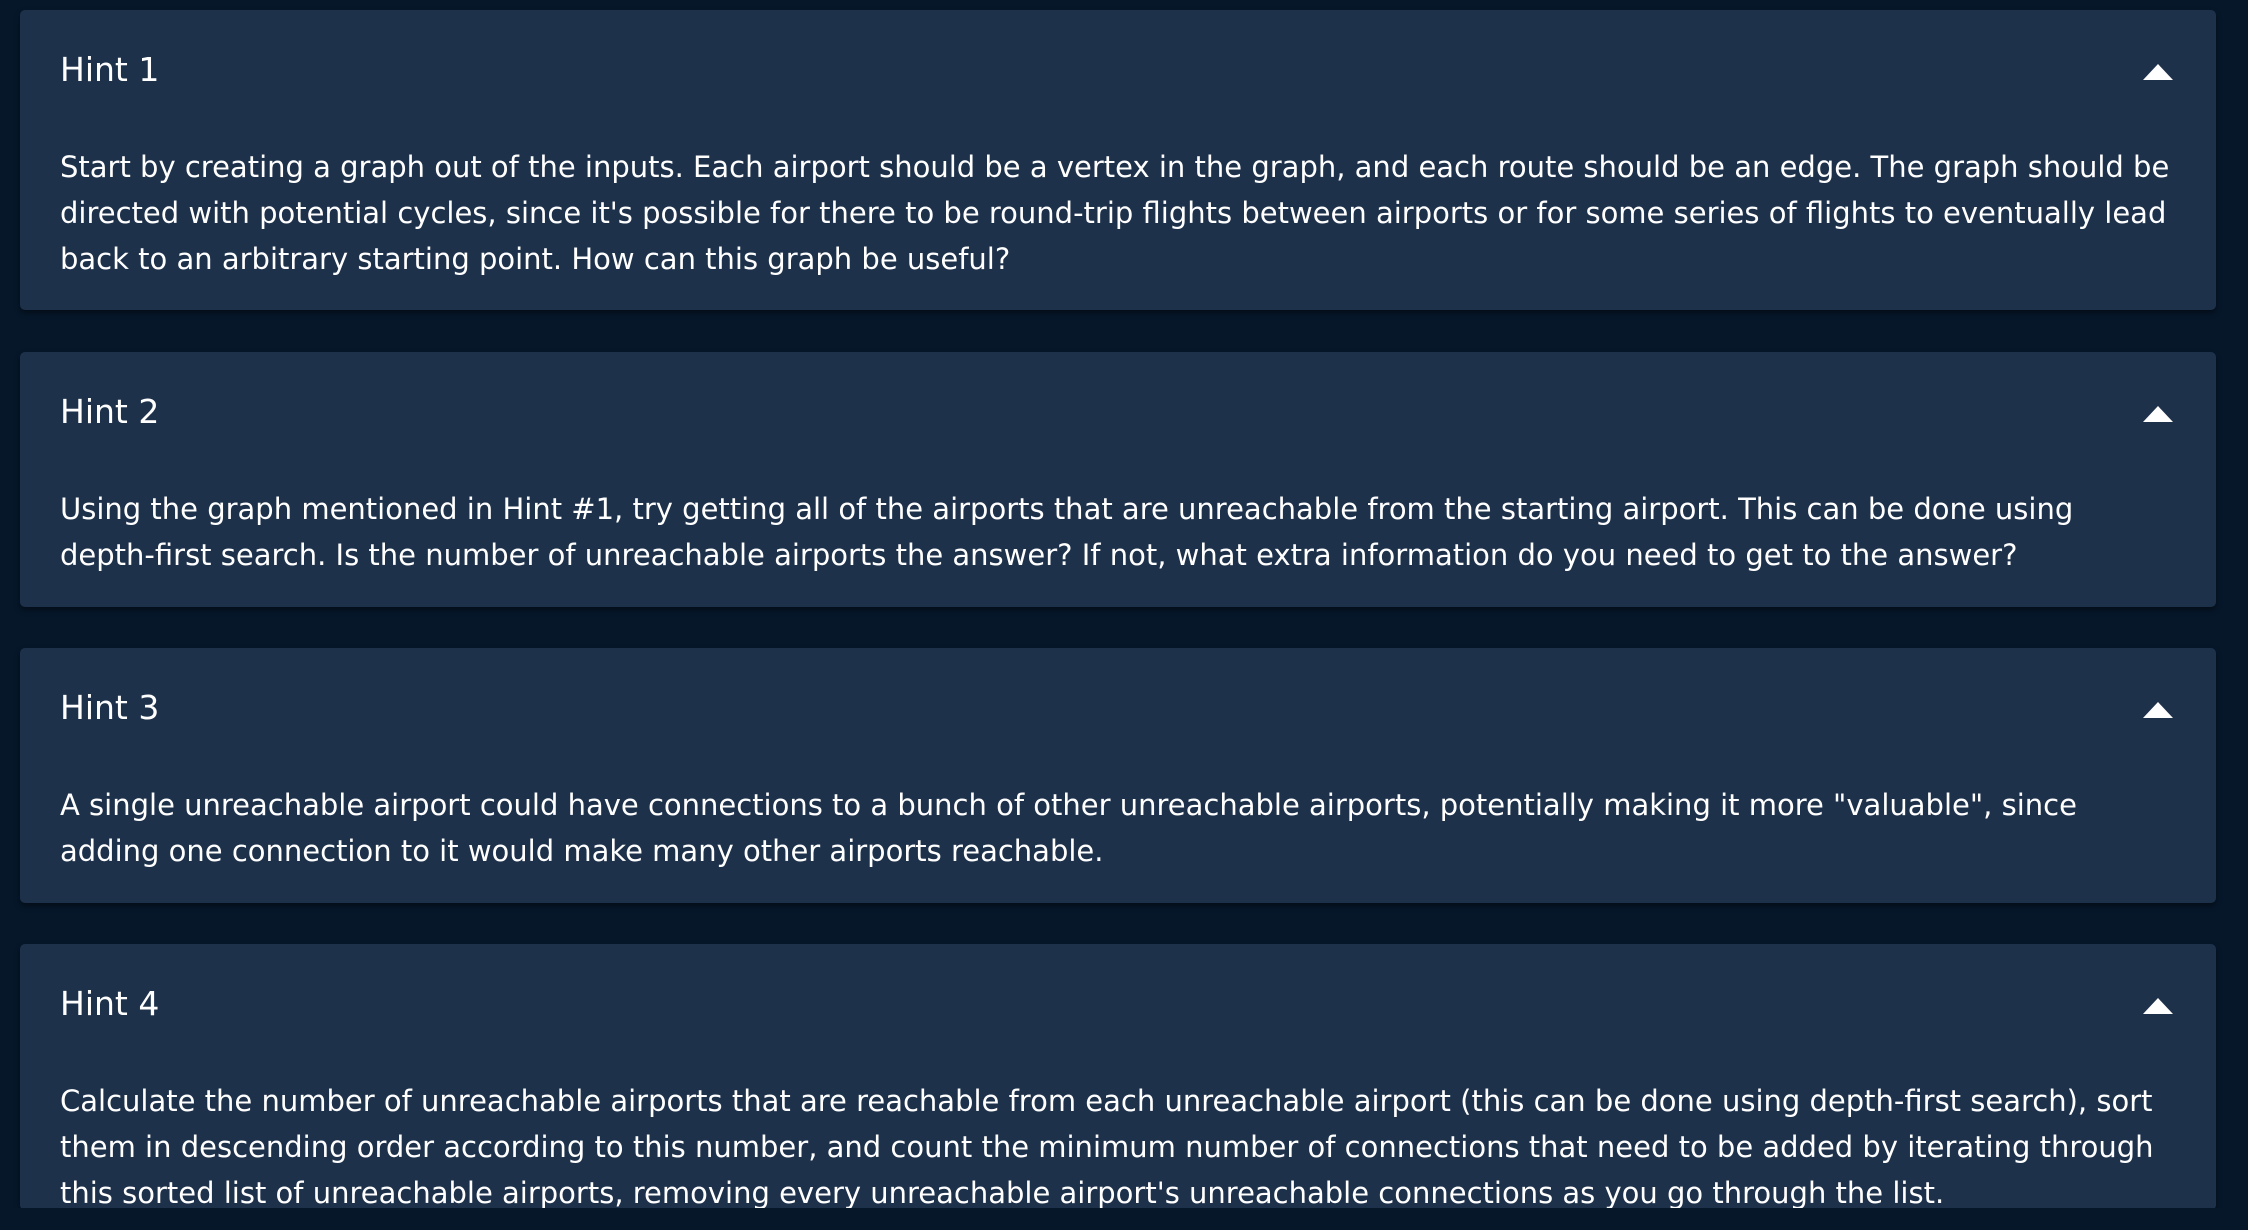  What do you see at coordinates (1118, 1001) in the screenshot?
I see `hint-header-4: Hint 4` at bounding box center [1118, 1001].